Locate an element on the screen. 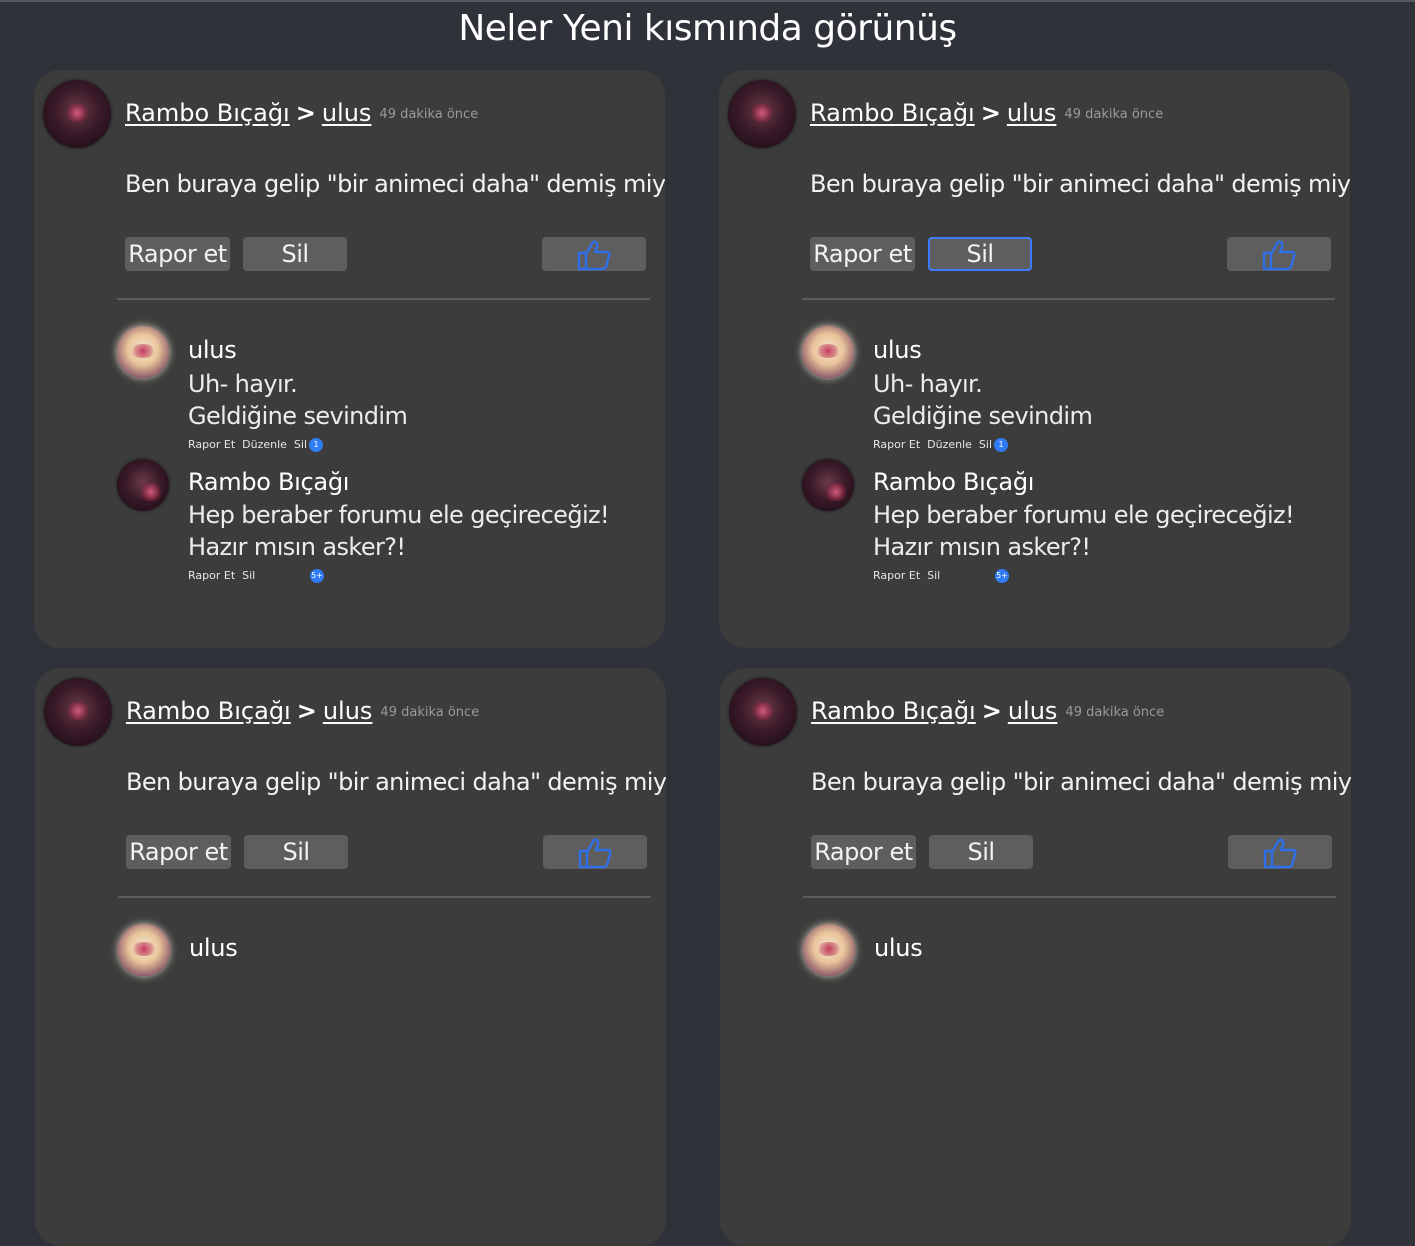  top-border is located at coordinates (707, 1).